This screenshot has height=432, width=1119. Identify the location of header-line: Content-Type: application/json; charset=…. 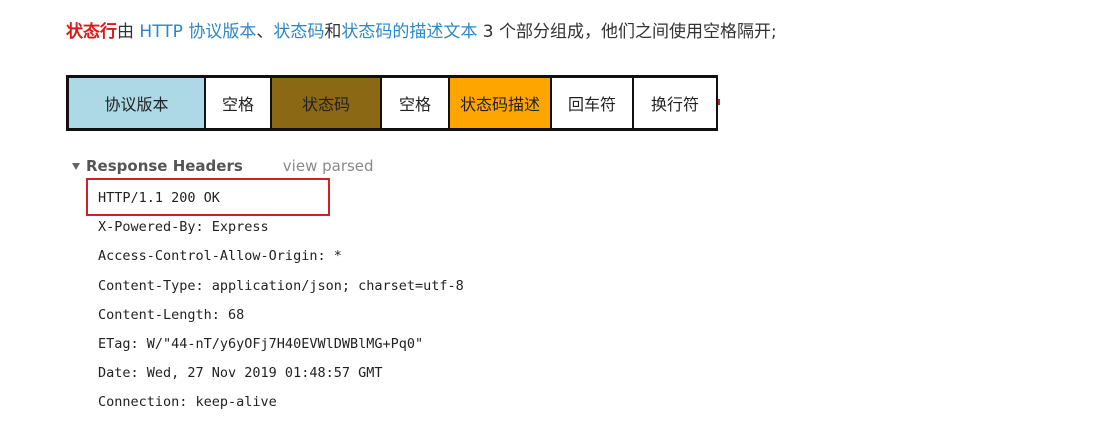
(281, 285).